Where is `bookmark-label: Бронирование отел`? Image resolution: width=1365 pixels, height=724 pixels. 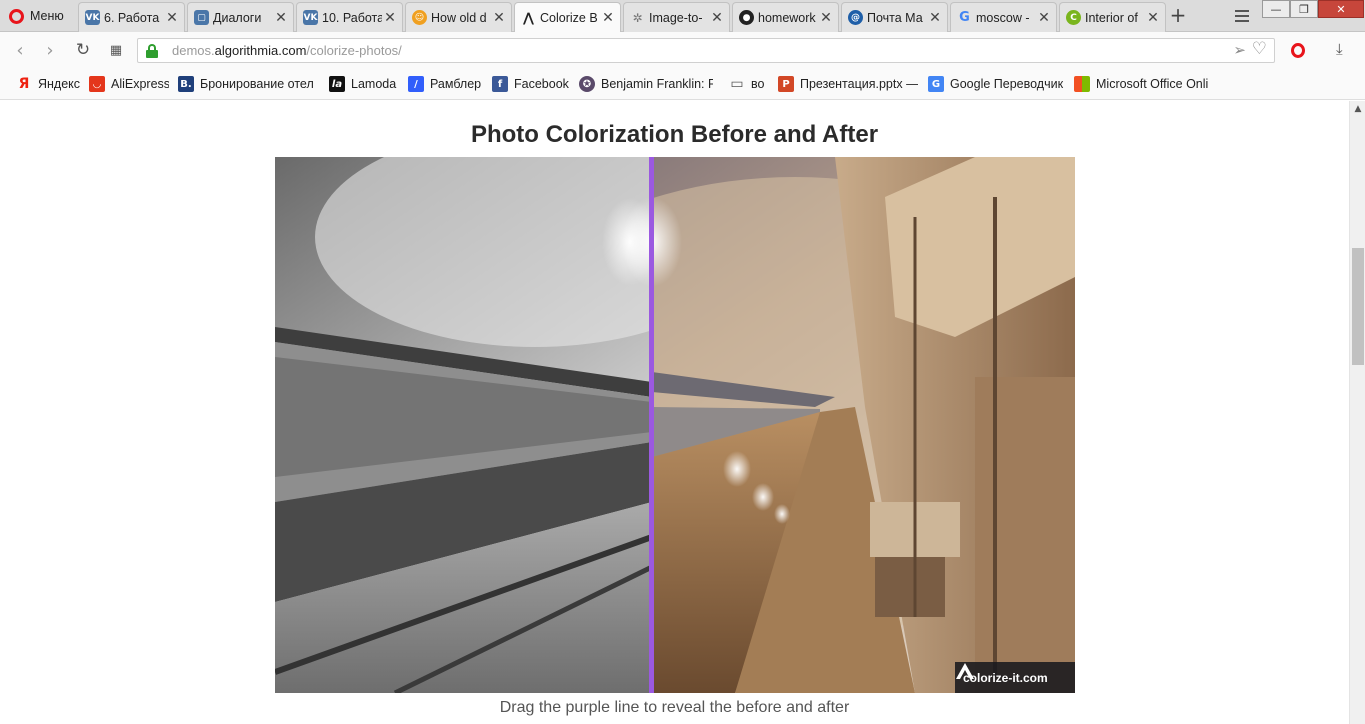
bookmark-label: Бронирование отел is located at coordinates (257, 84).